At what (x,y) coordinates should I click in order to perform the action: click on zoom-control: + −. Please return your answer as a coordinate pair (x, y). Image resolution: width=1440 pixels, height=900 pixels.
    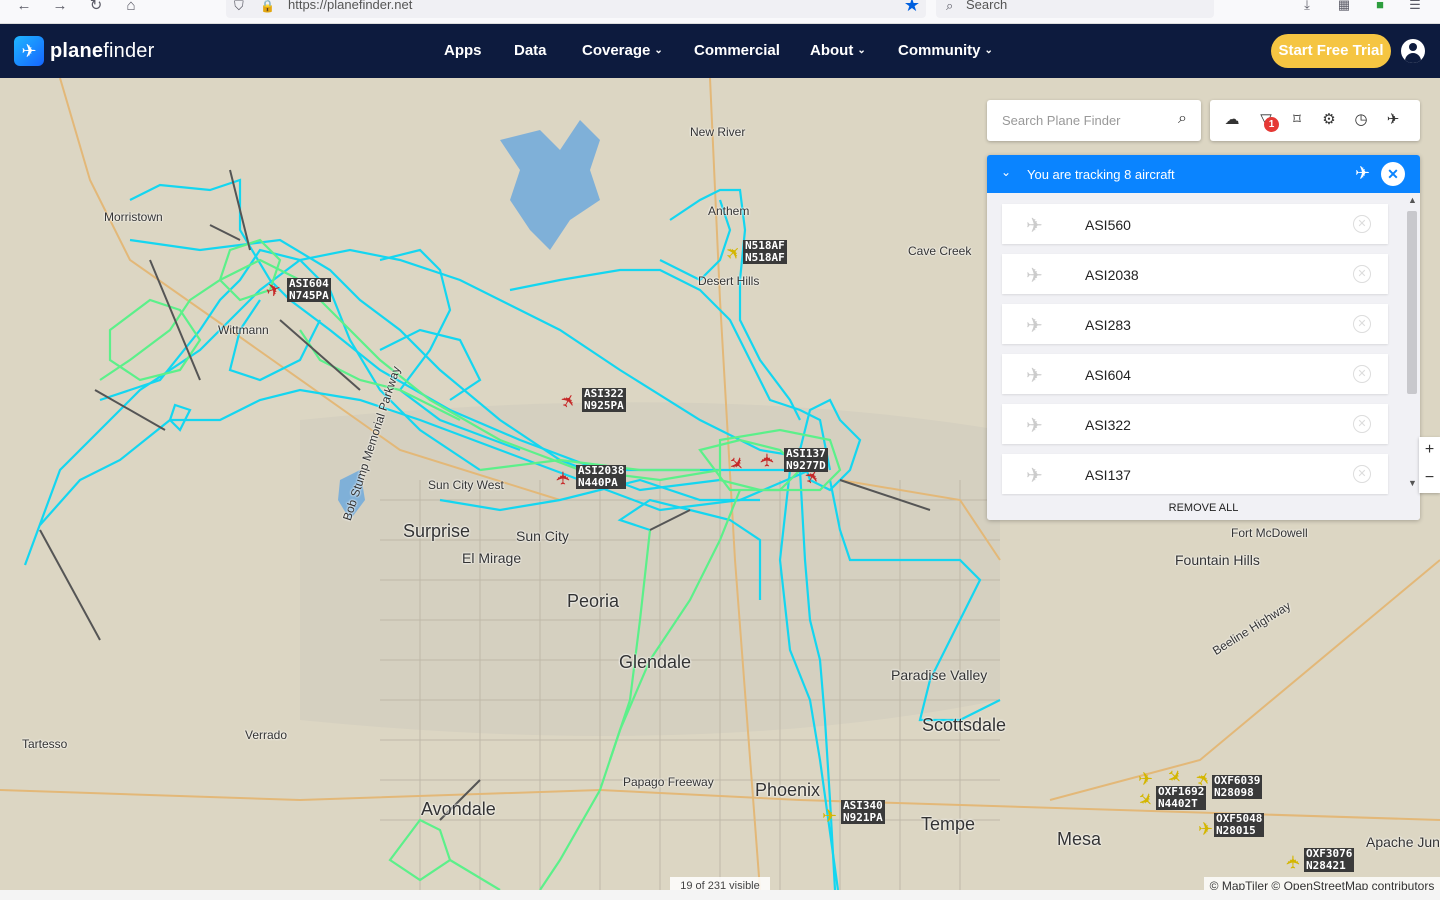
    Looking at the image, I should click on (1429, 465).